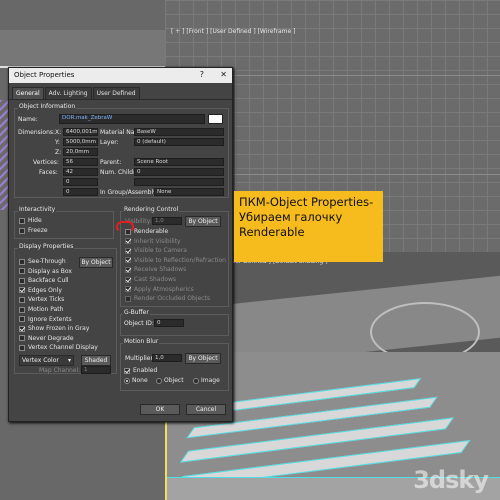  I want to click on render-option-checkbox: Cast Shadows, so click(150, 279).